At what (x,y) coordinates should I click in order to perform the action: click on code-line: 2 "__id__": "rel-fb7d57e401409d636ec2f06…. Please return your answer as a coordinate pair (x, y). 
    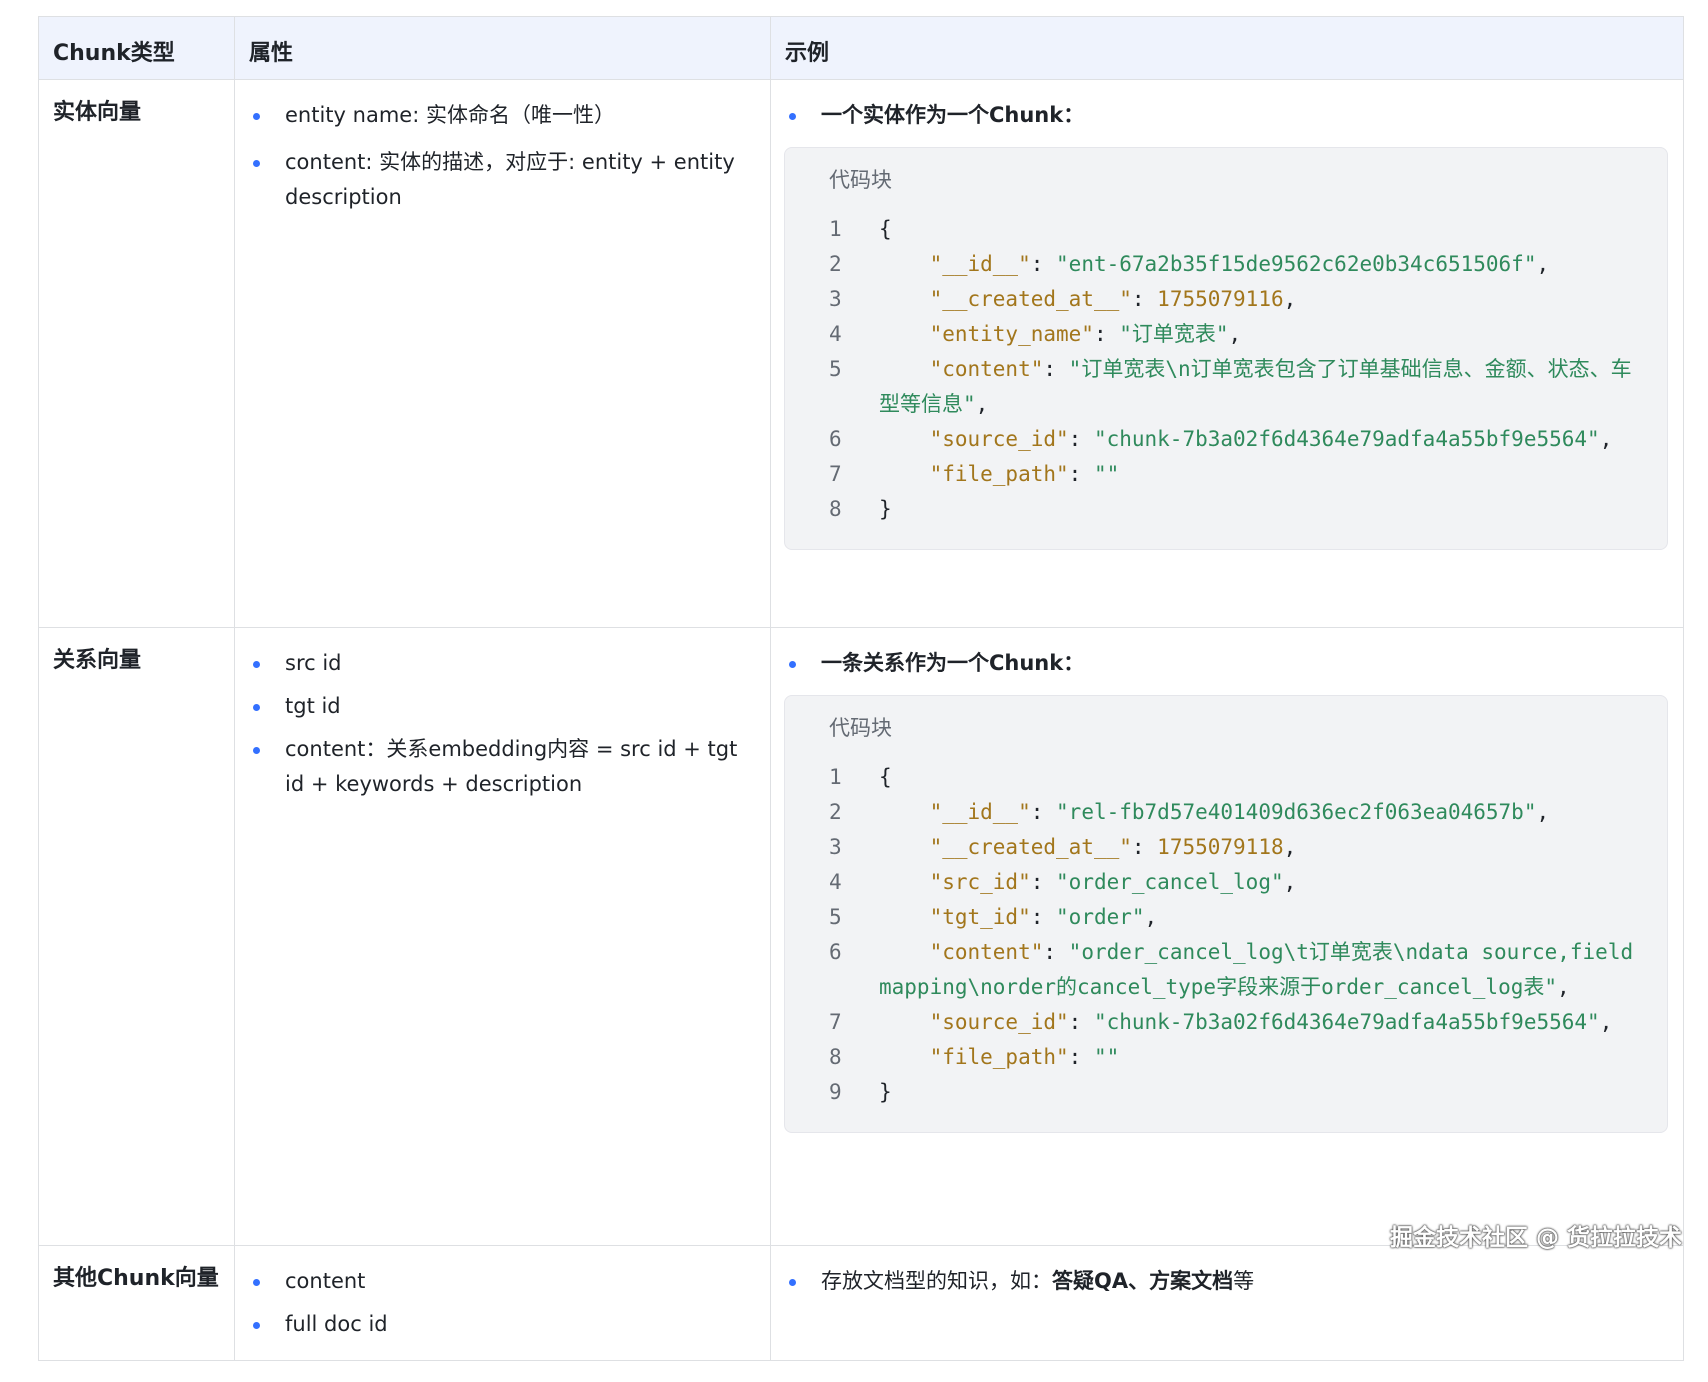
    Looking at the image, I should click on (1238, 812).